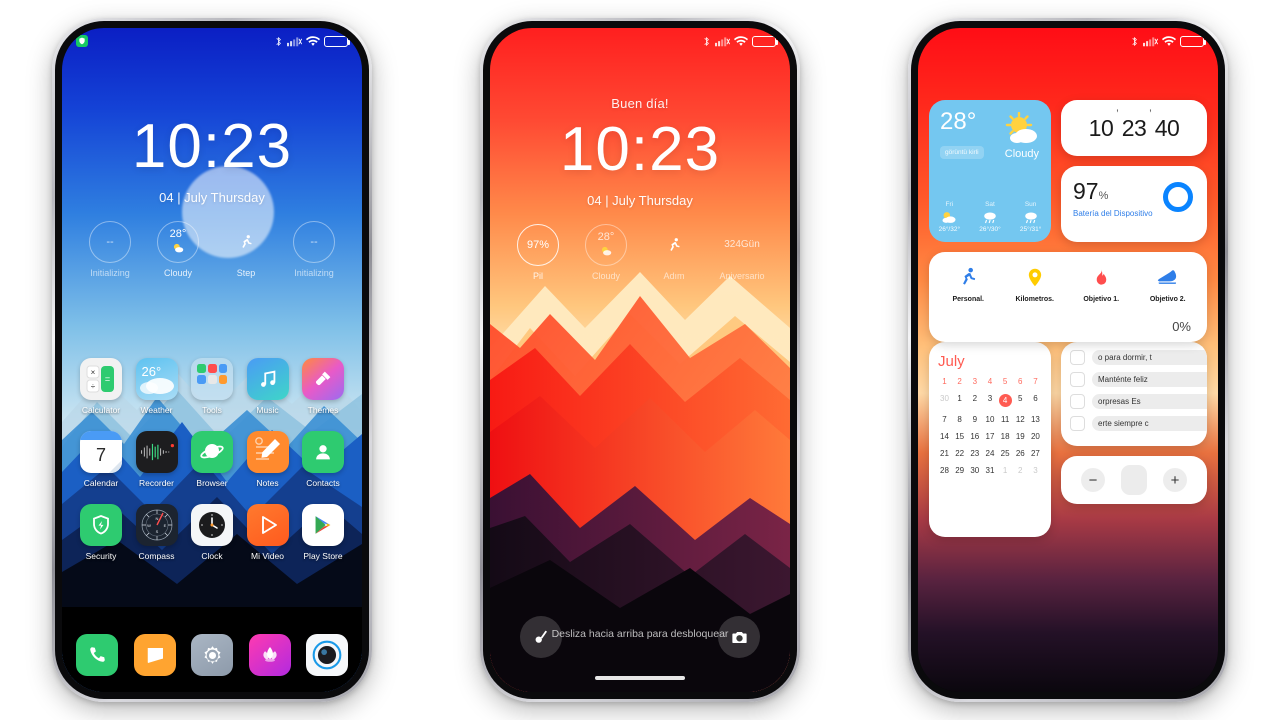 The width and height of the screenshot is (1280, 720). I want to click on calendar-day: 21, so click(944, 453).